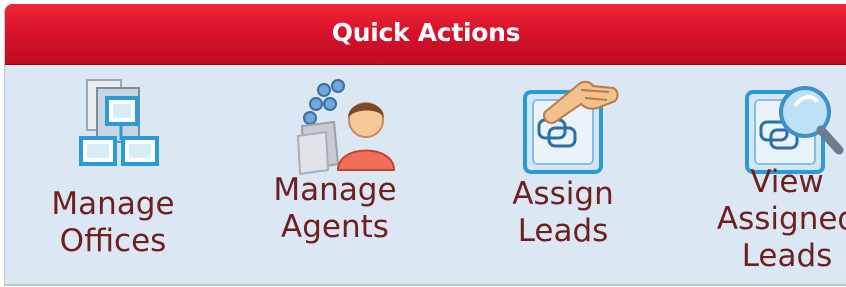 This screenshot has width=846, height=287. I want to click on manage-offices-label: Manage Offices, so click(113, 222).